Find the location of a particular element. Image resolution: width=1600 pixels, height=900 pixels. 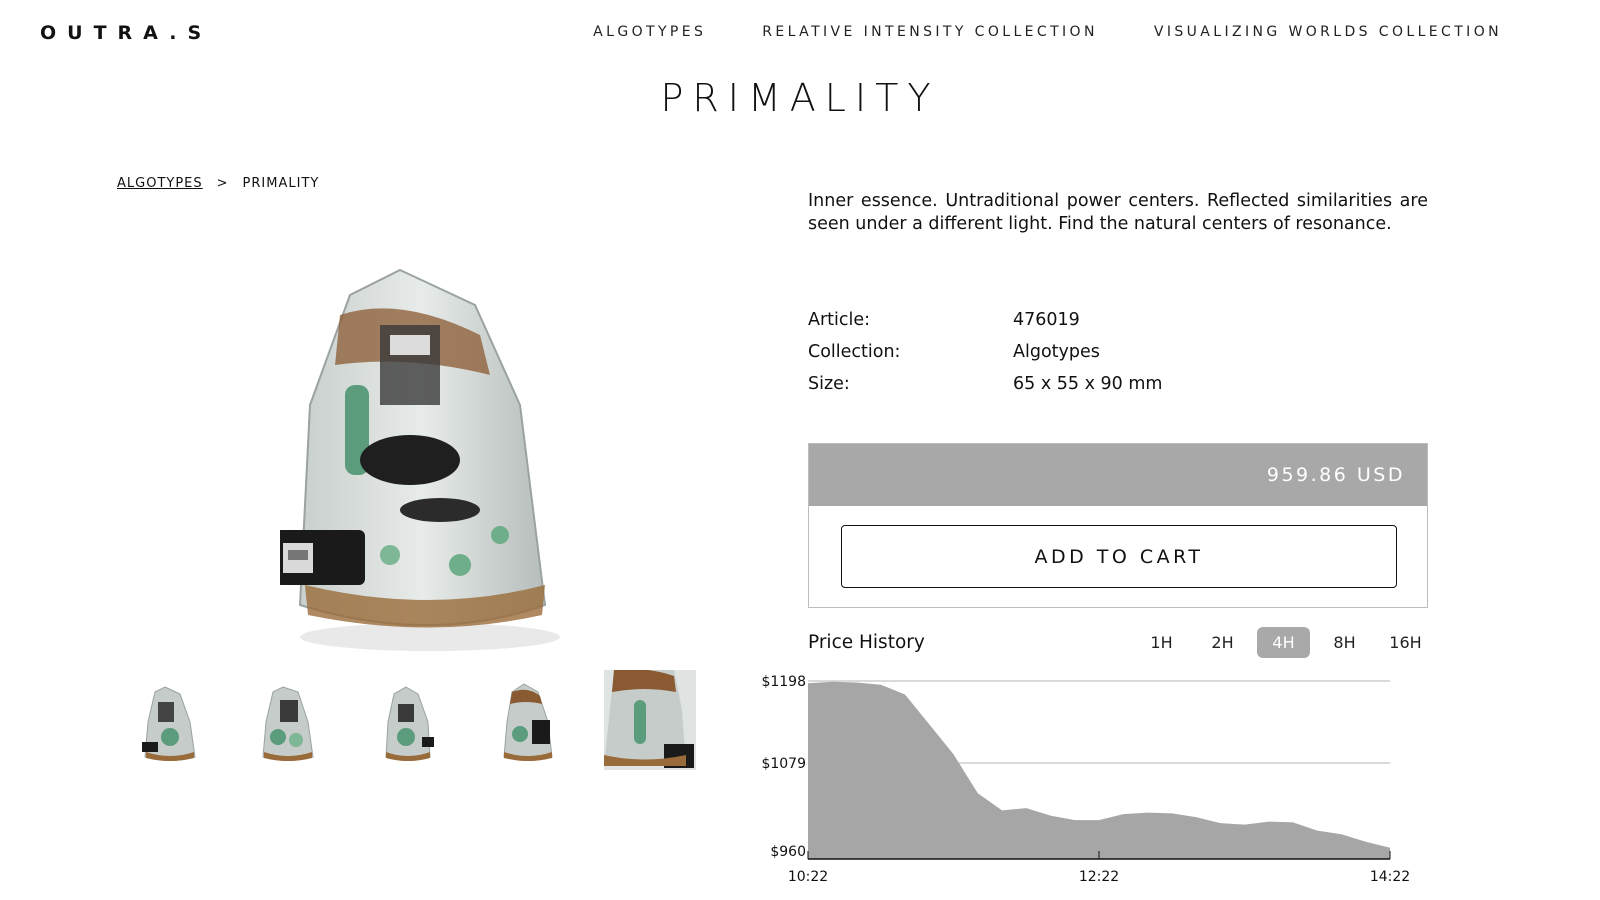

spec-value: 65 x 55 x 90 mm is located at coordinates (1088, 384).